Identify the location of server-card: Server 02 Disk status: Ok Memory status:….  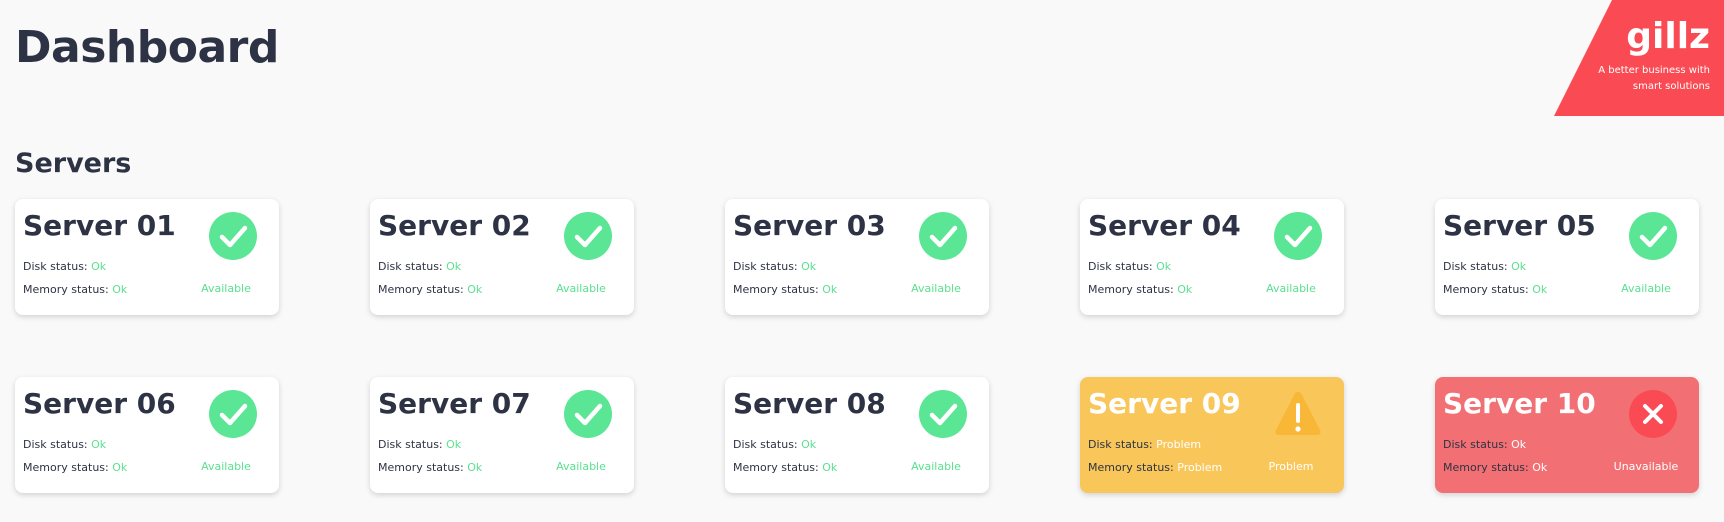
(502, 257).